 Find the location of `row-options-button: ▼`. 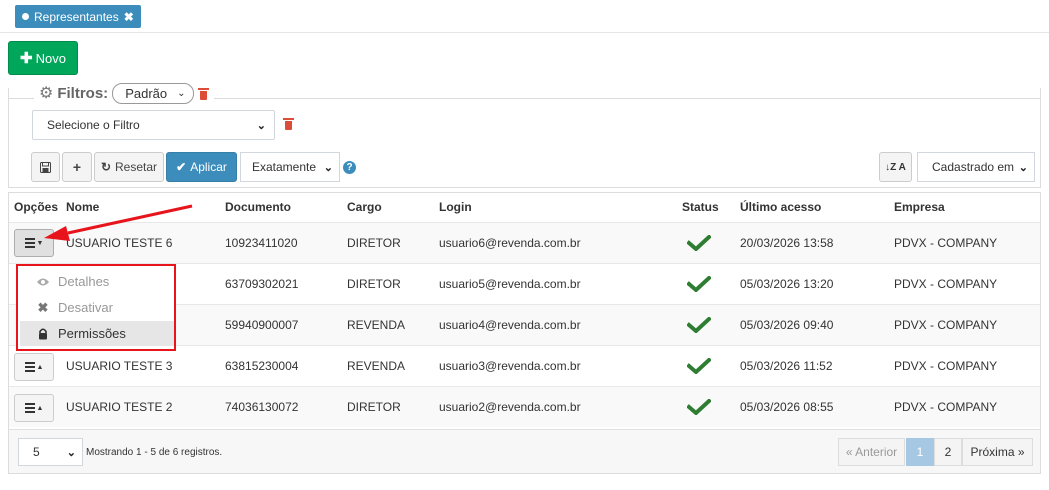

row-options-button: ▼ is located at coordinates (34, 243).